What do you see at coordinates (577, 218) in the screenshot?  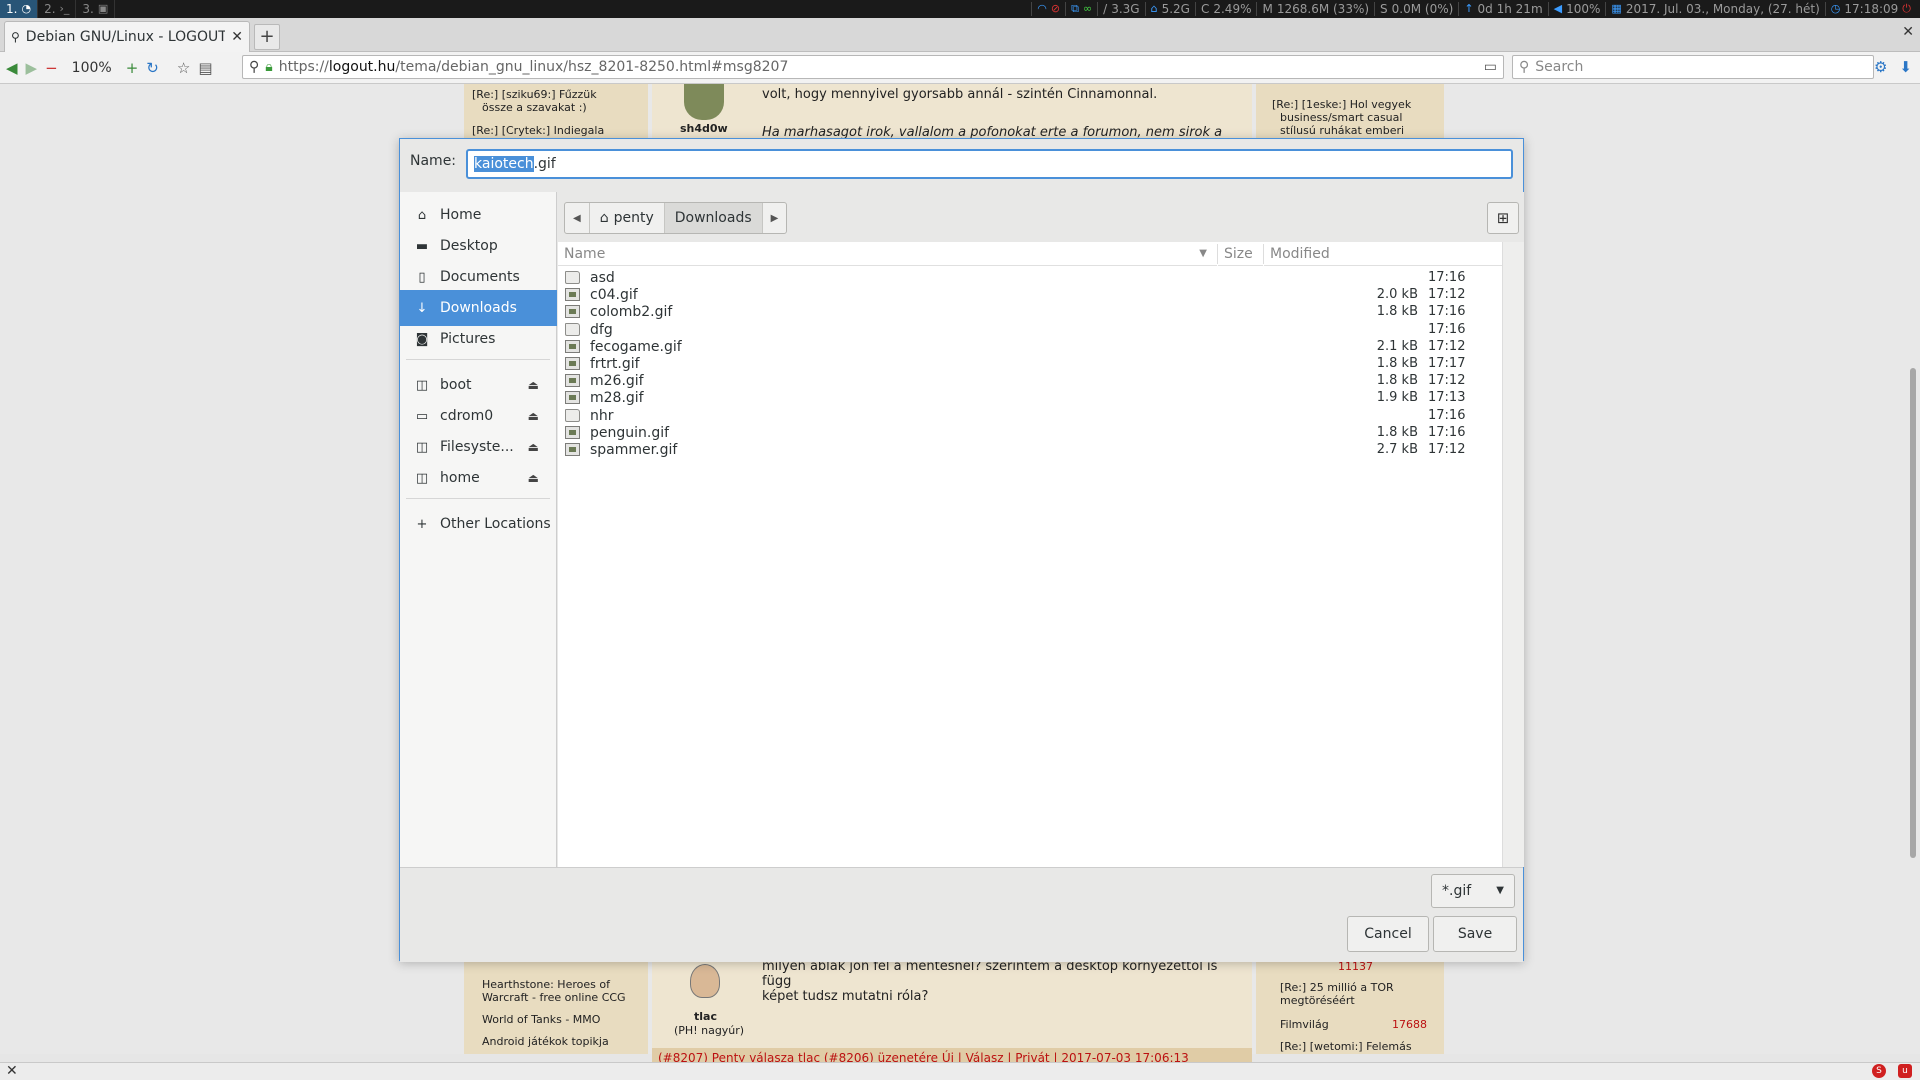 I see `path-back-icon: ◀` at bounding box center [577, 218].